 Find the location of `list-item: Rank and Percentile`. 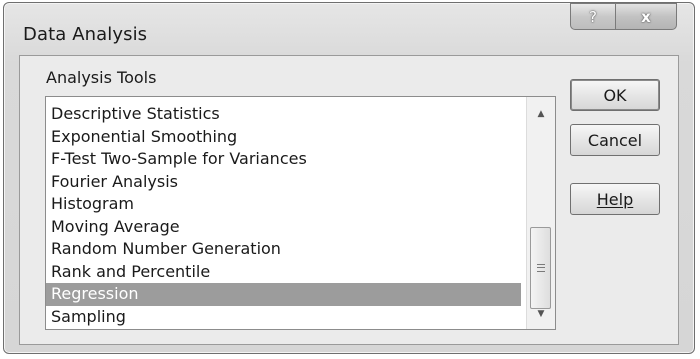

list-item: Rank and Percentile is located at coordinates (283, 272).